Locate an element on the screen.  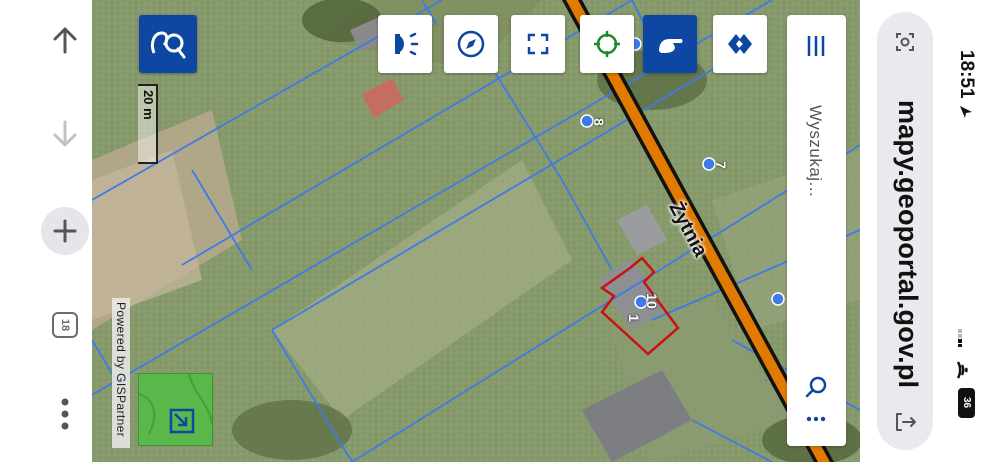
plus-icon is located at coordinates (65, 231).